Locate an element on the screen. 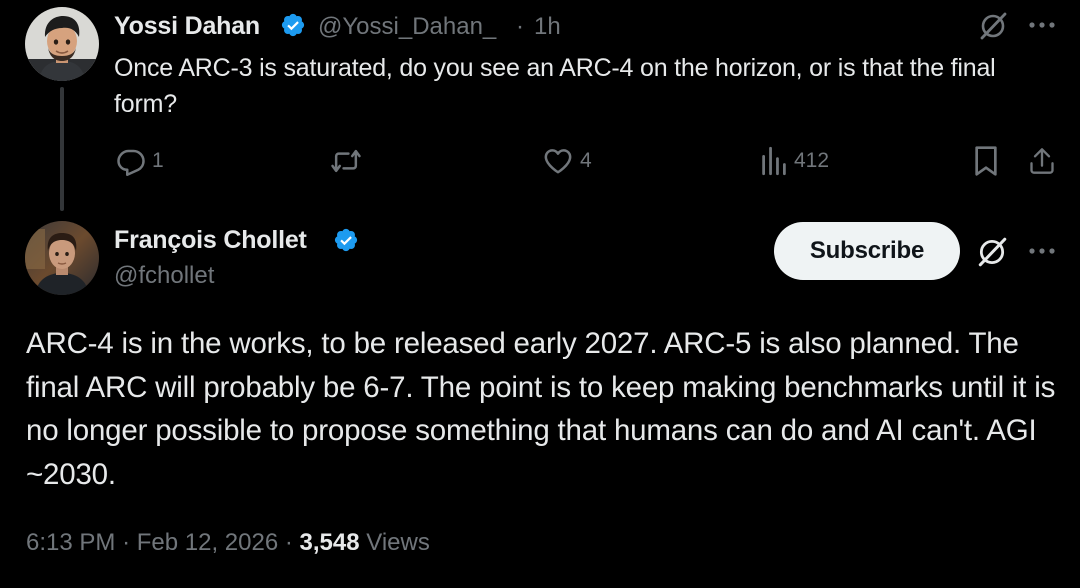 The image size is (1080, 588). reply-action: 1 is located at coordinates (140, 161).